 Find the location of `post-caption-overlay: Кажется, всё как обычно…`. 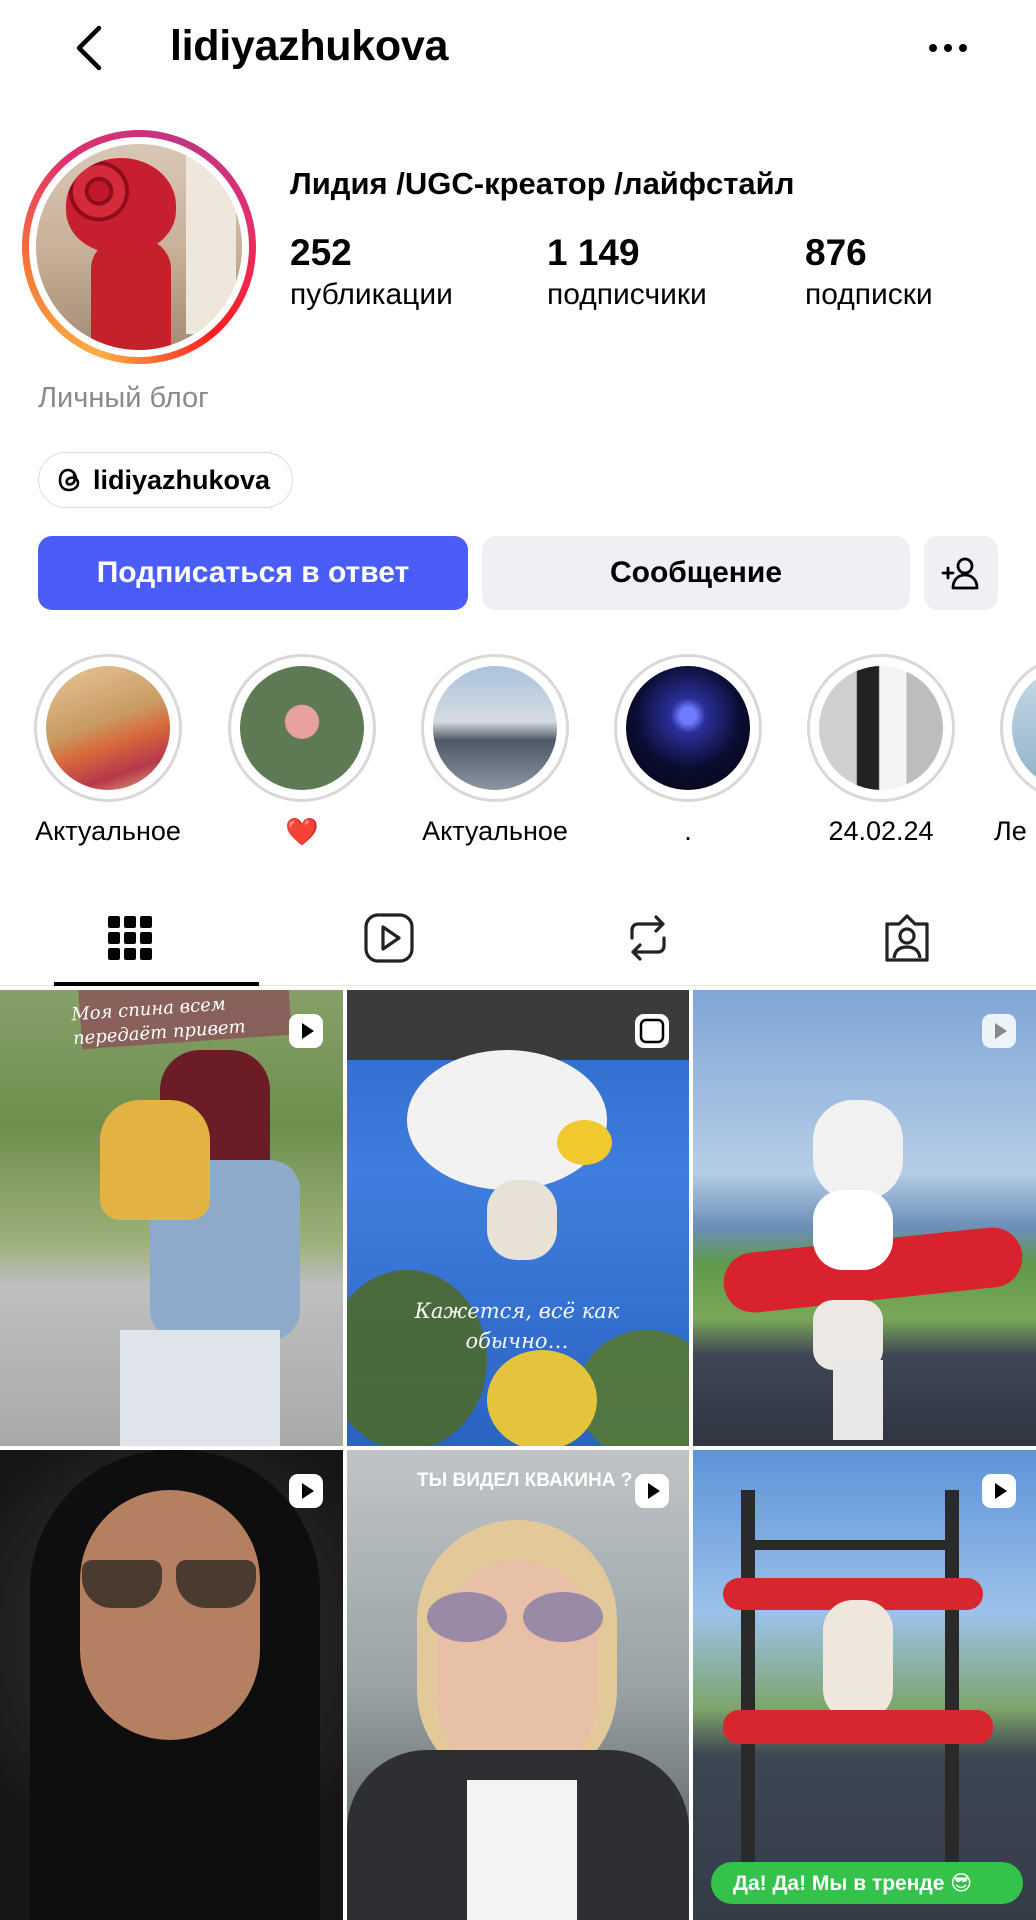

post-caption-overlay: Кажется, всё как обычно… is located at coordinates (517, 1326).